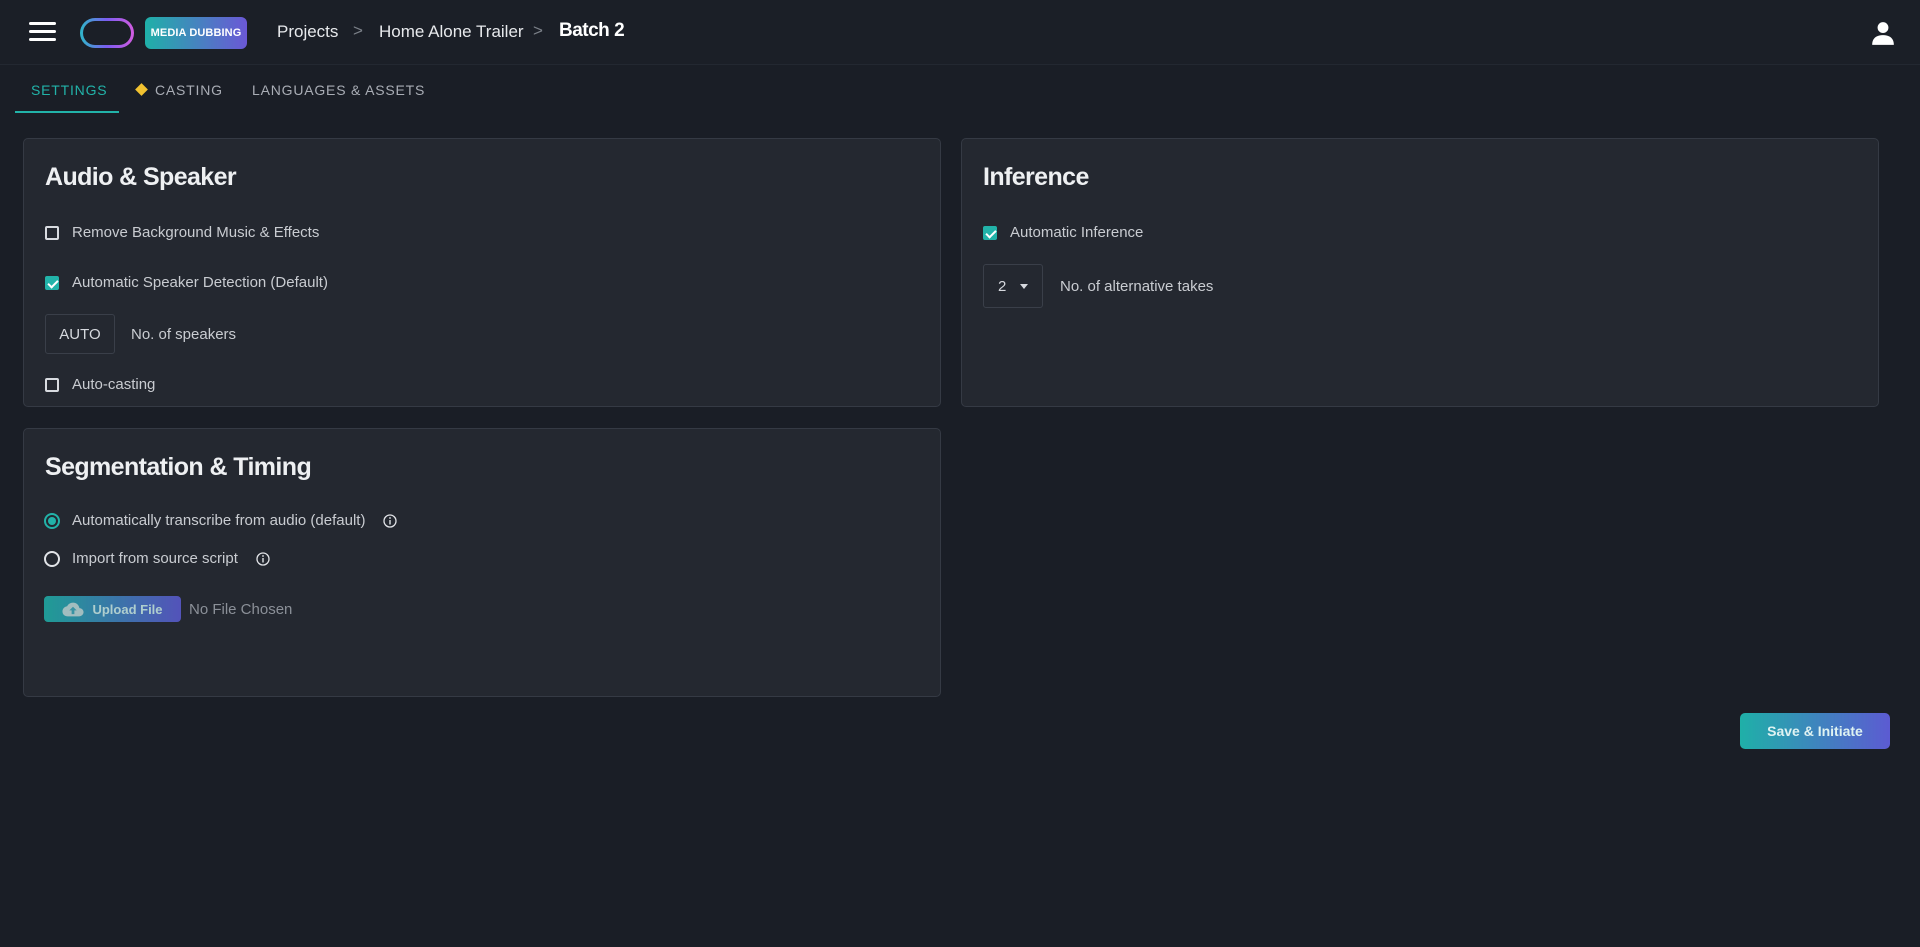  I want to click on auto-casting-checkbox, so click(52, 384).